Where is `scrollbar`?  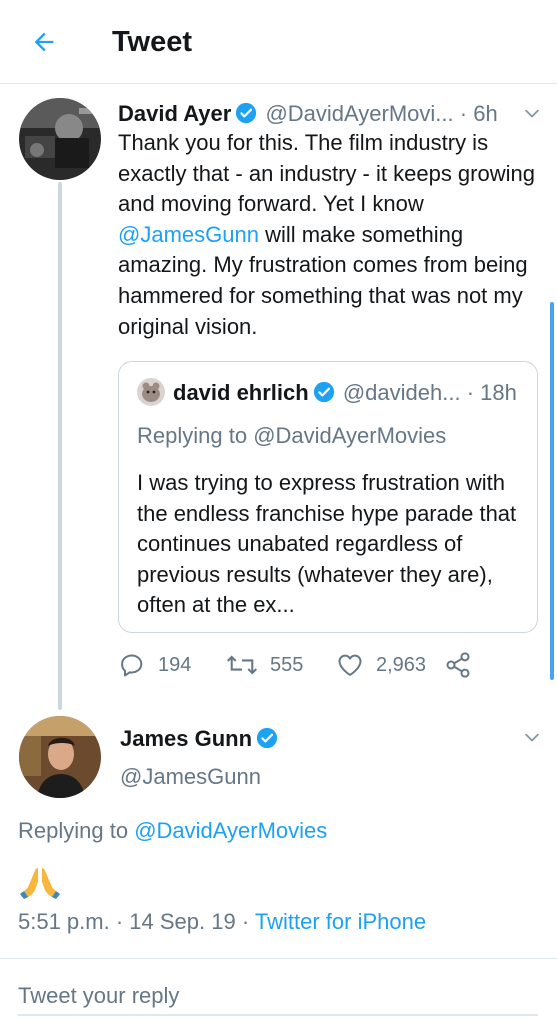
scrollbar is located at coordinates (552, 491).